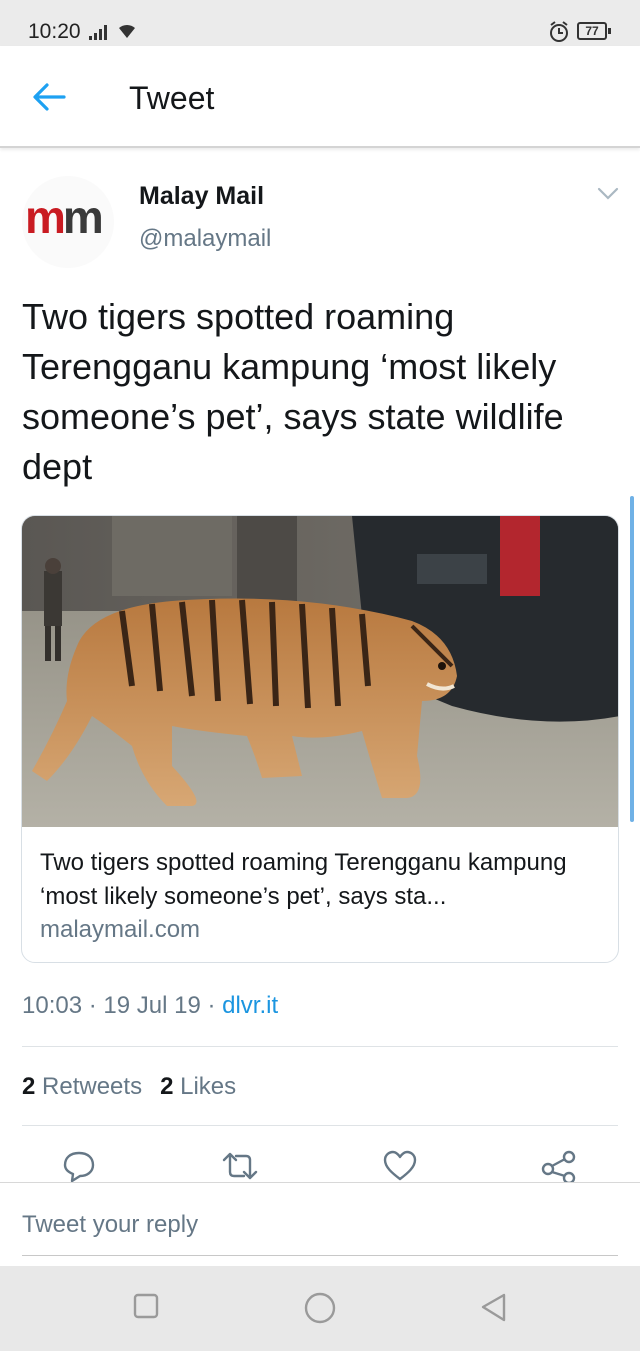 Image resolution: width=640 pixels, height=1351 pixels. What do you see at coordinates (120, 929) in the screenshot?
I see `card-domain: malaymail.com` at bounding box center [120, 929].